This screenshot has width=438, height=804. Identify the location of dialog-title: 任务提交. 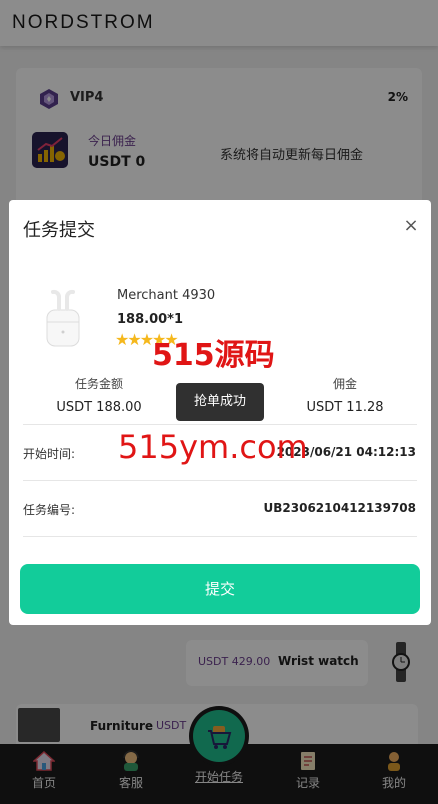
(59, 230).